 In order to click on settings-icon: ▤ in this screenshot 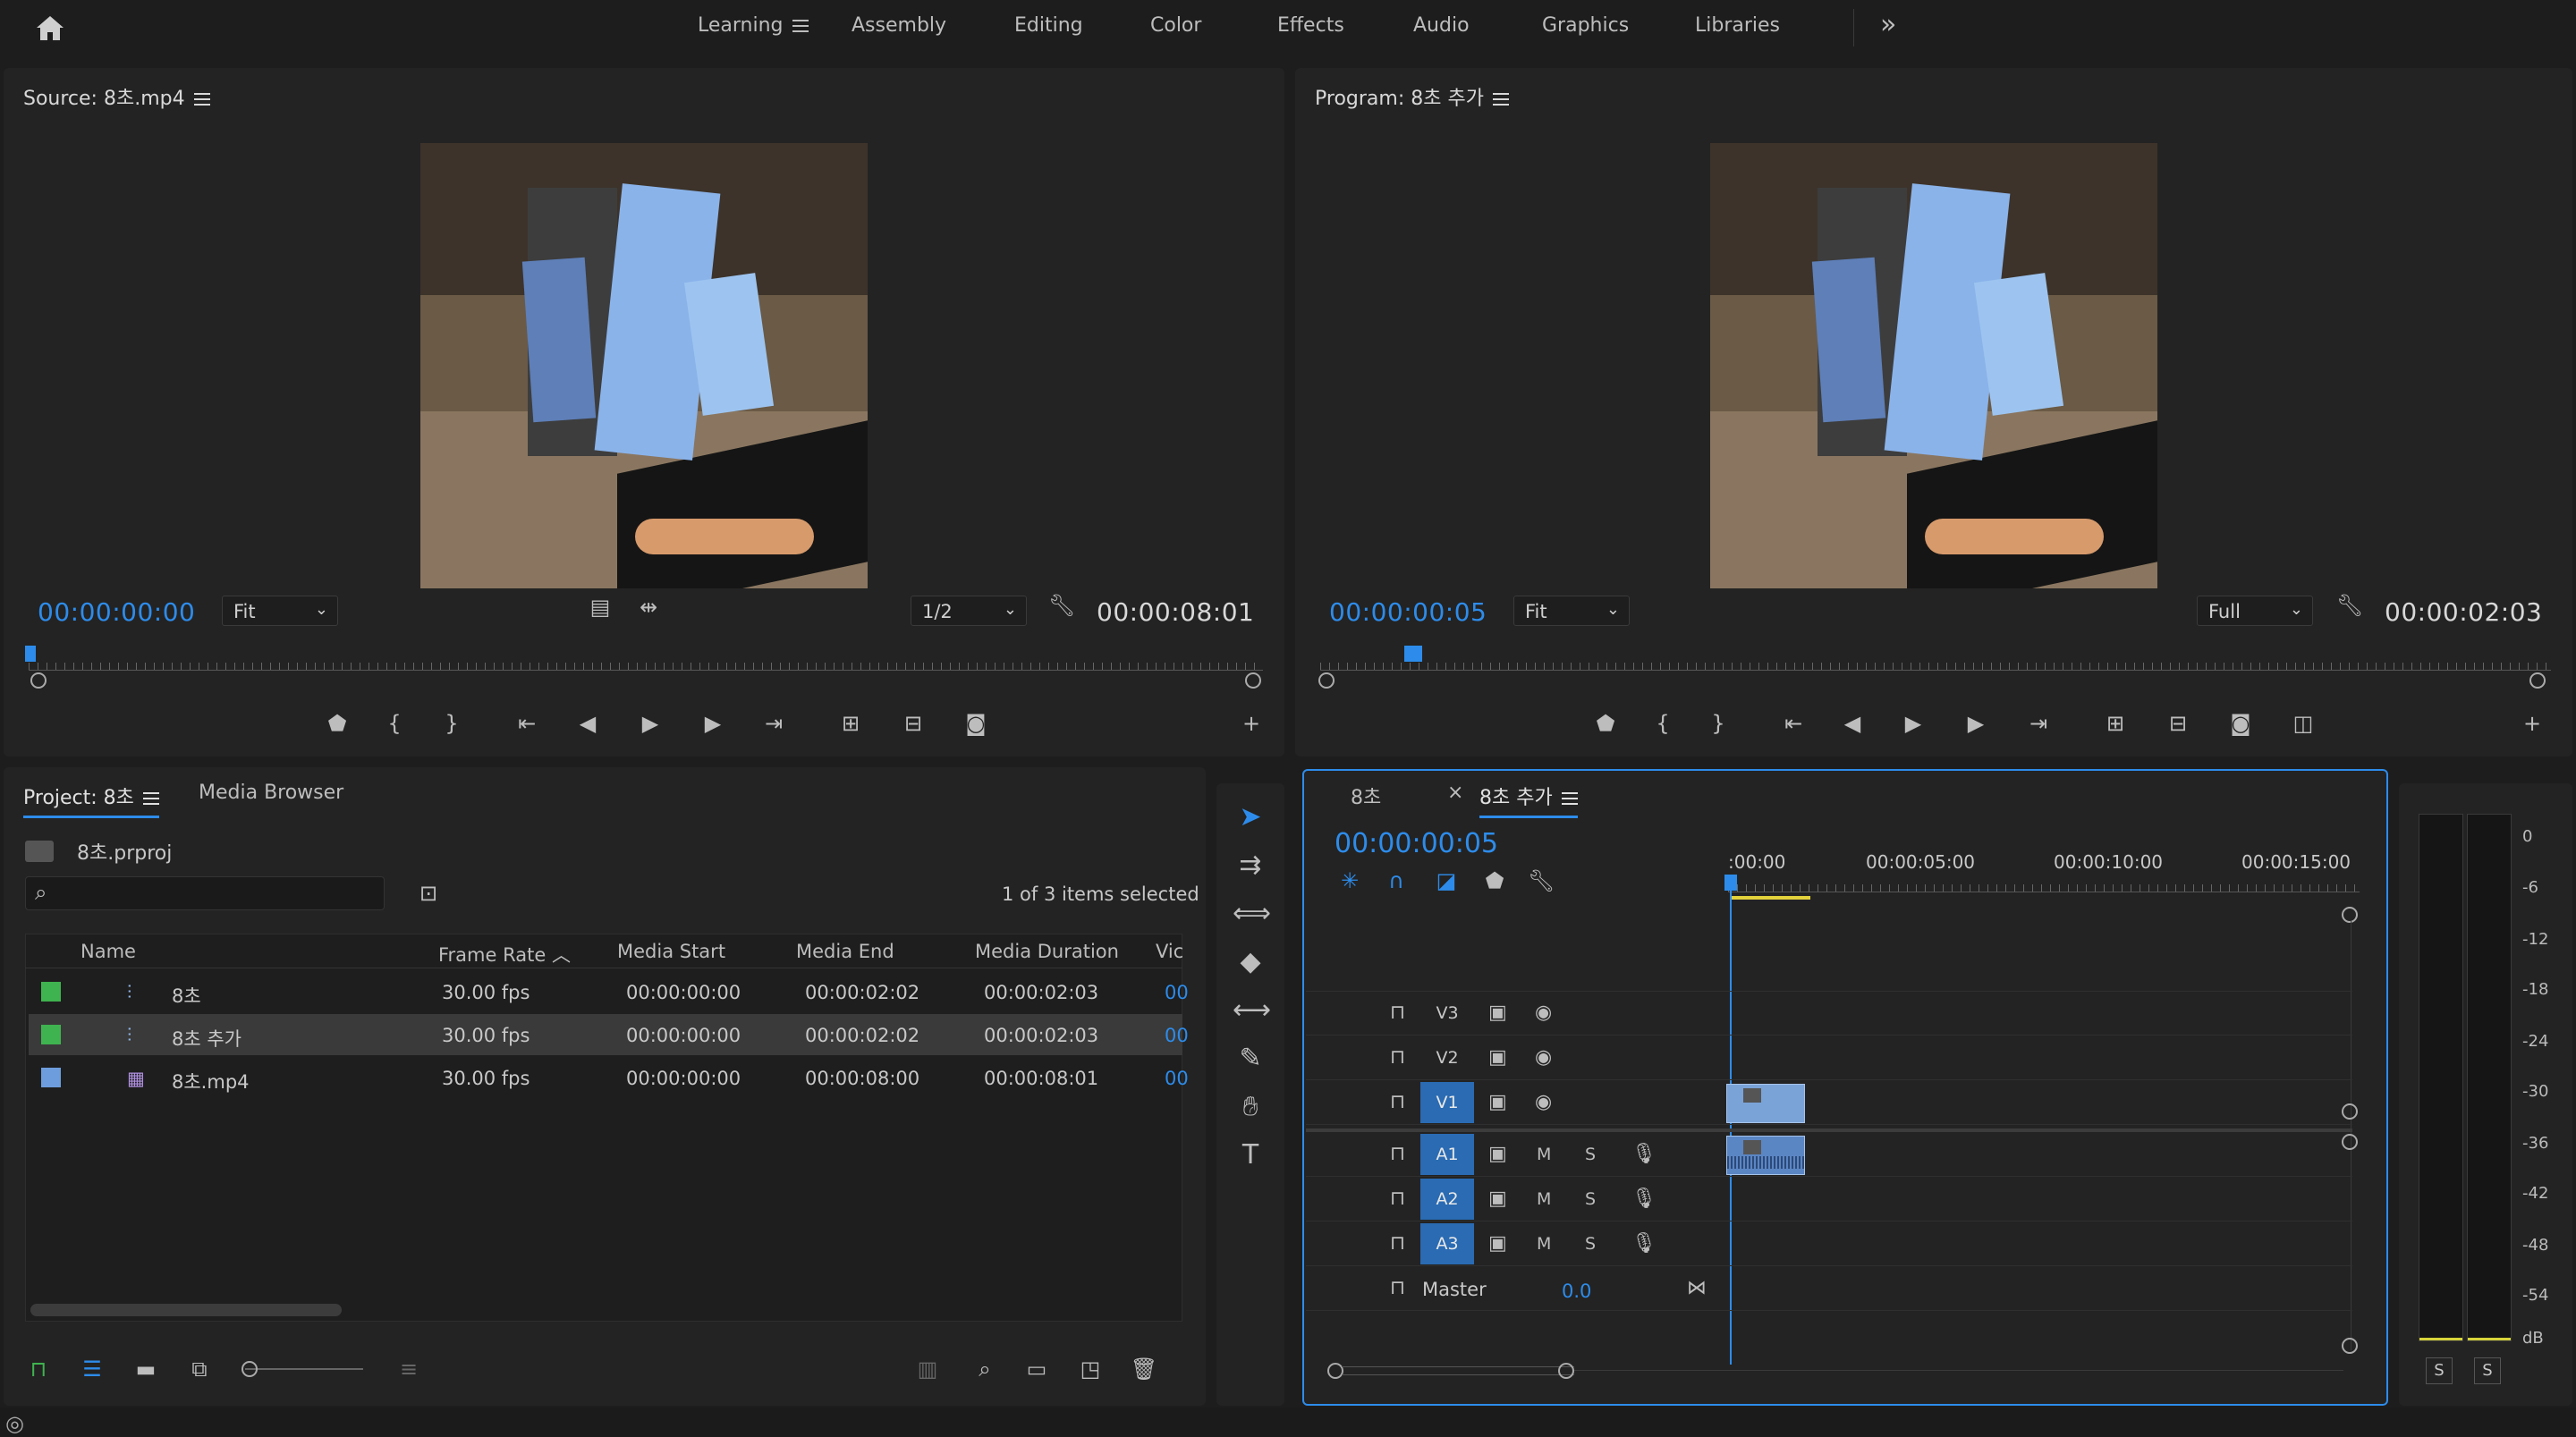, I will do `click(600, 607)`.